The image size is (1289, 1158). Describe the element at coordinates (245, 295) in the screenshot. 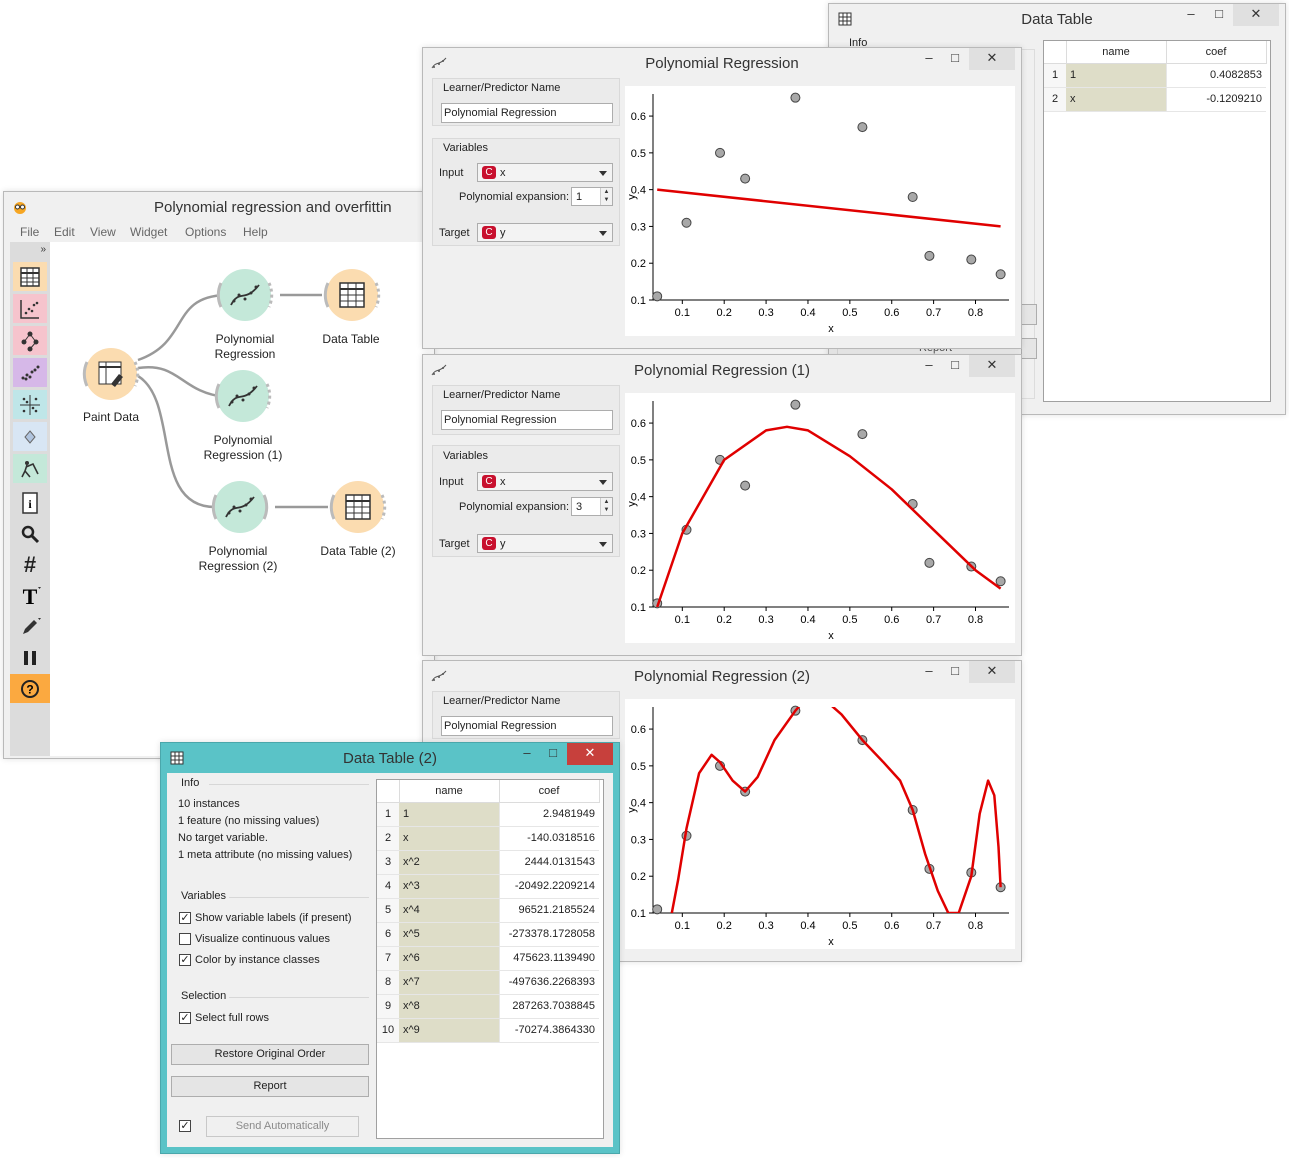

I see `polynomial-regression-node` at that location.